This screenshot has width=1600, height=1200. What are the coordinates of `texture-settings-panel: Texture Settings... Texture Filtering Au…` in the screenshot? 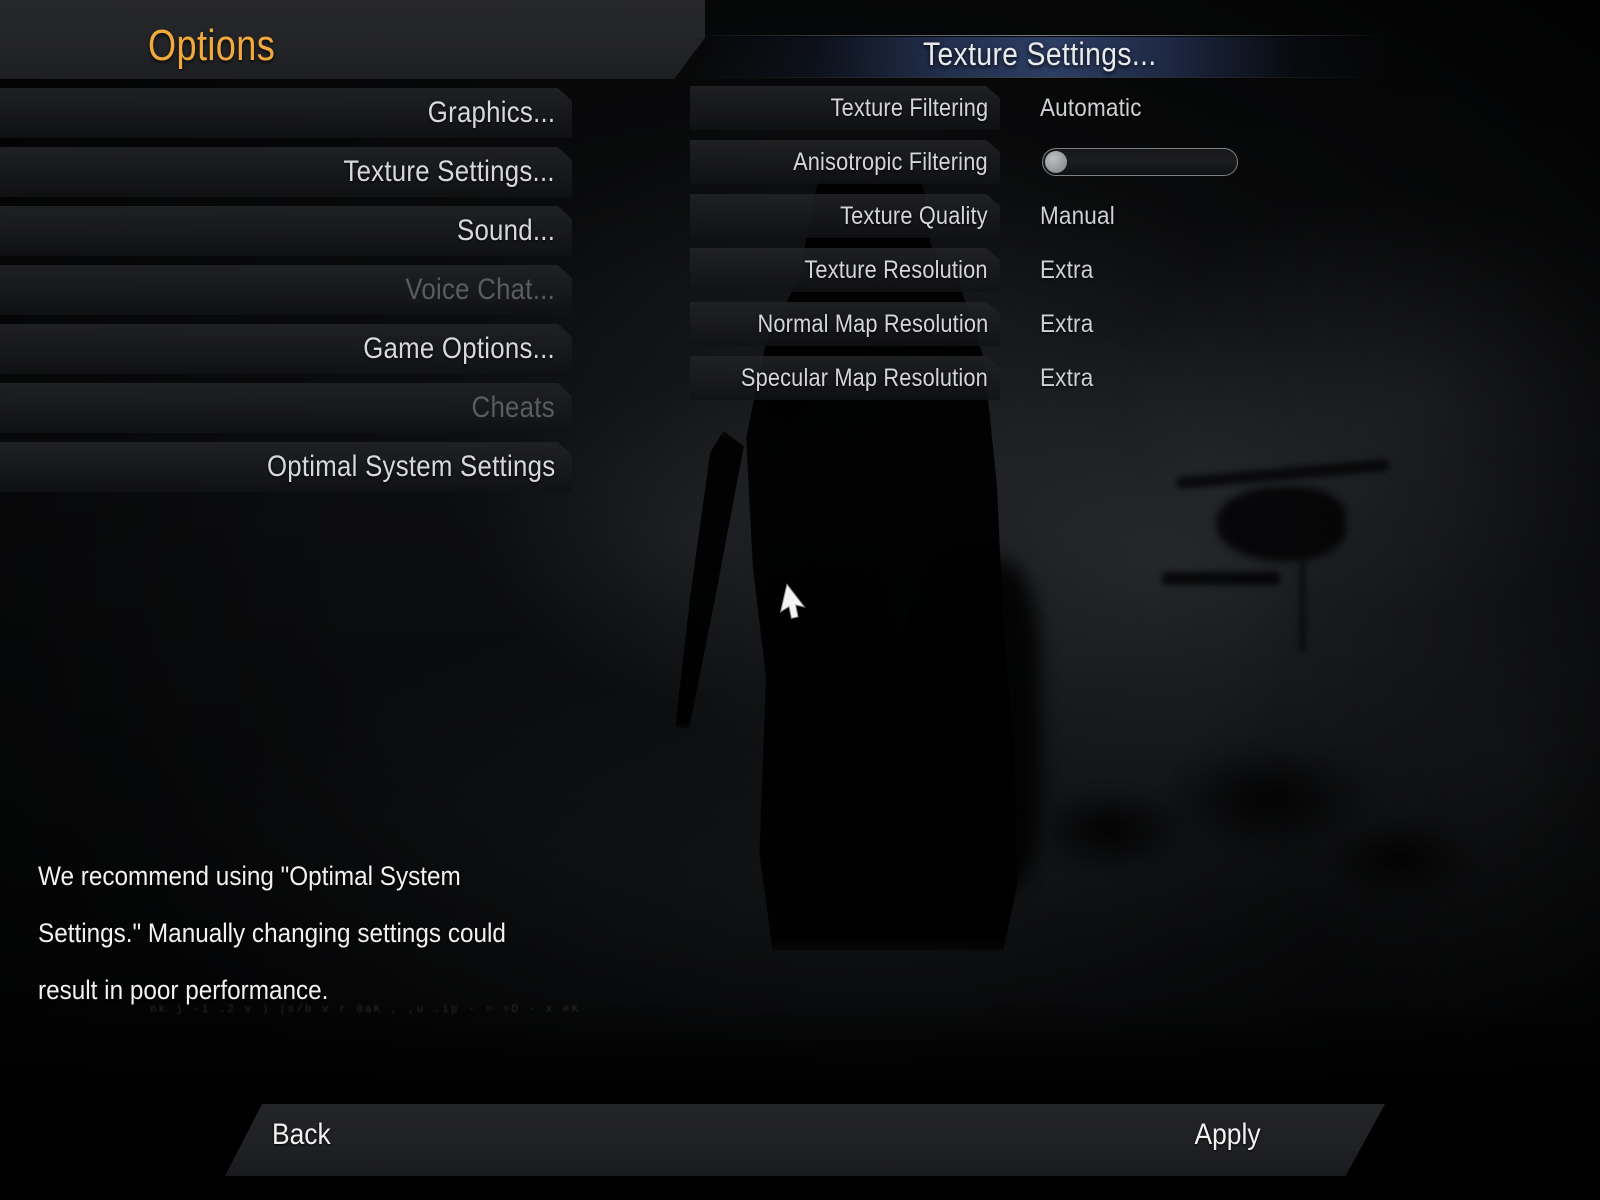 It's located at (1040, 215).